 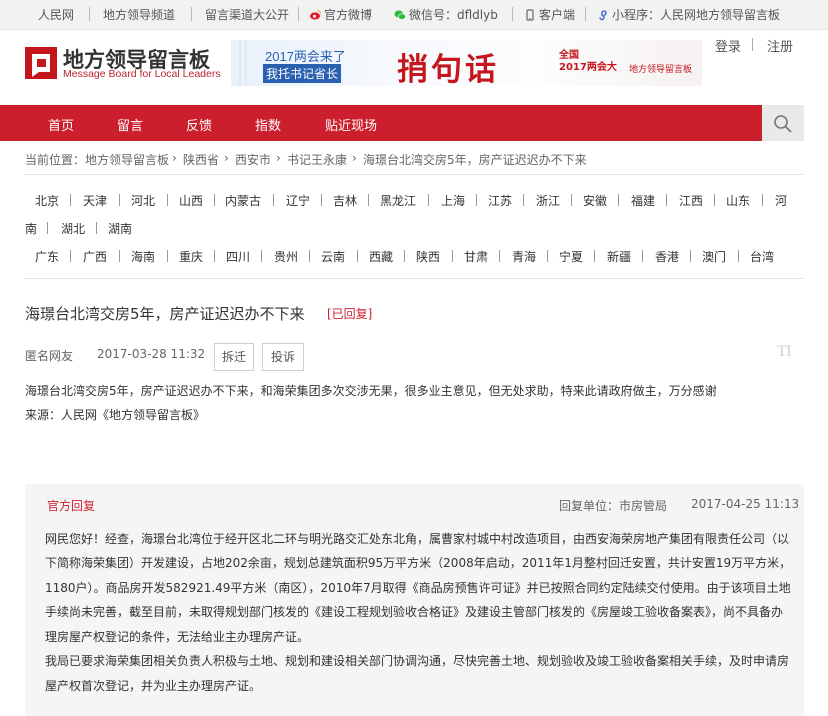 I want to click on nav-home: 首页, so click(x=61, y=124).